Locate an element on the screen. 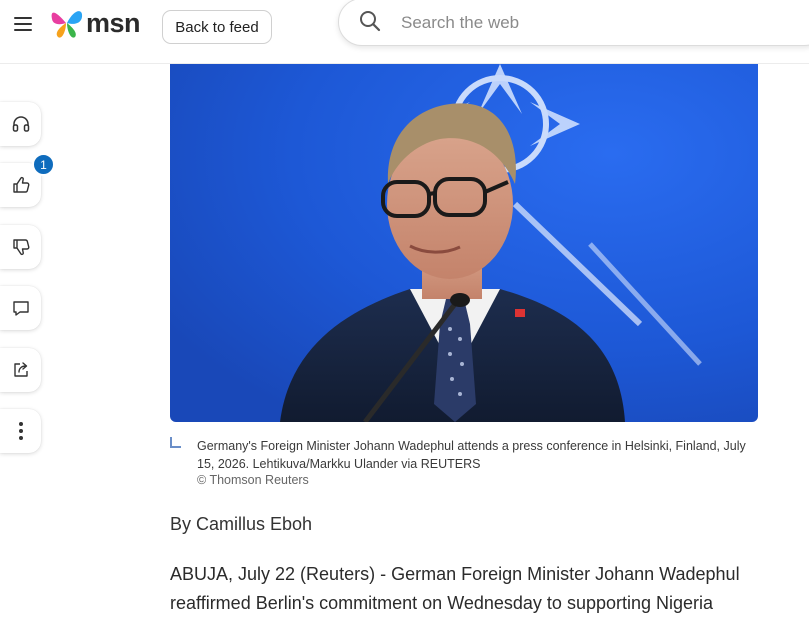 This screenshot has height=618, width=809. hamburger-icon is located at coordinates (23, 24).